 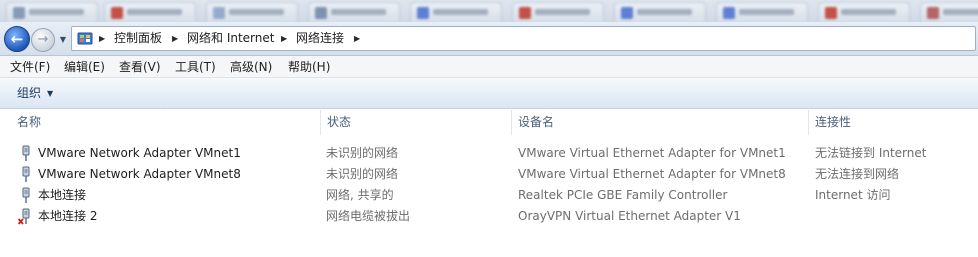 What do you see at coordinates (489, 67) in the screenshot?
I see `menu-bar: 文件(F) 编辑(E) 查看(V) 工具(T) 高级(N) 帮助(H)` at bounding box center [489, 67].